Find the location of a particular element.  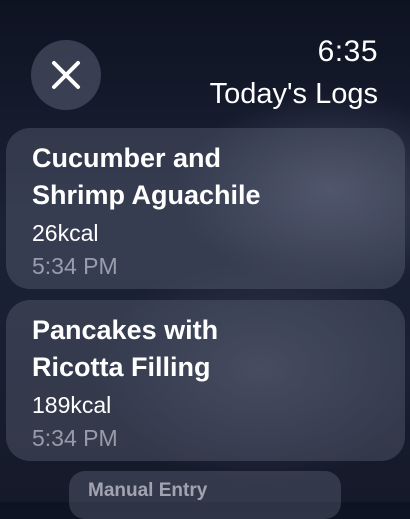

log-entry-name-line: Shrimp Aguachile is located at coordinates (146, 195).